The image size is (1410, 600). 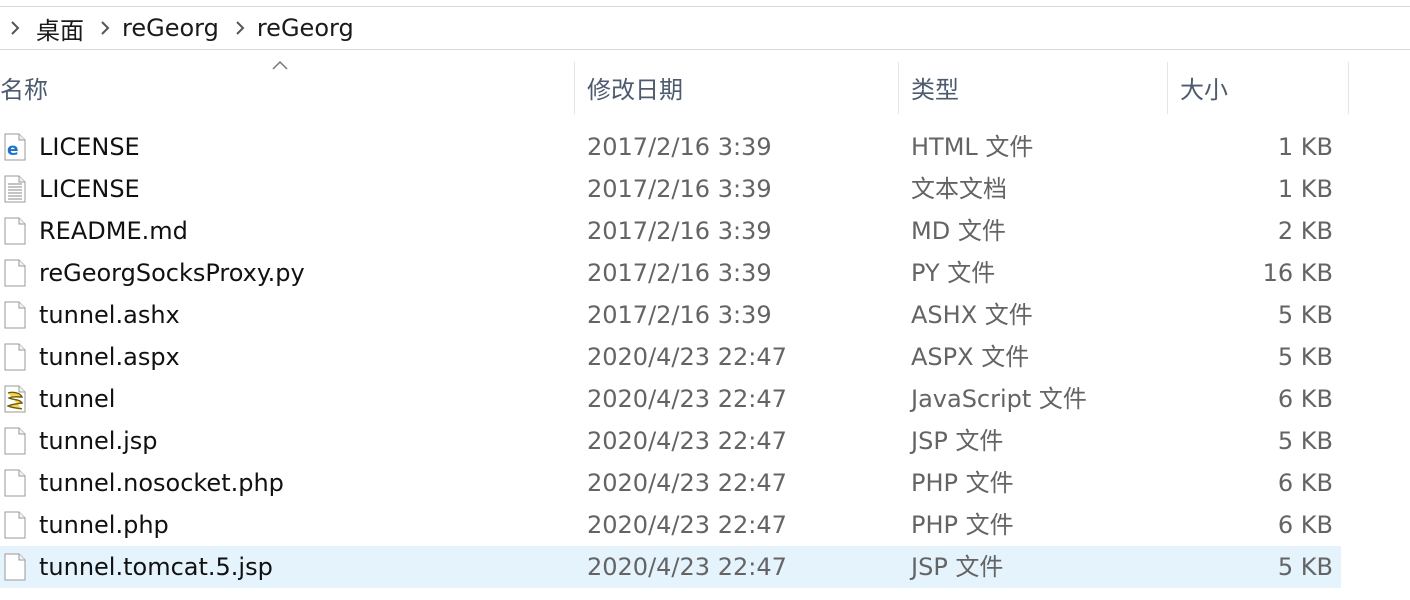 What do you see at coordinates (1297, 273) in the screenshot?
I see `file-size: 16 KB` at bounding box center [1297, 273].